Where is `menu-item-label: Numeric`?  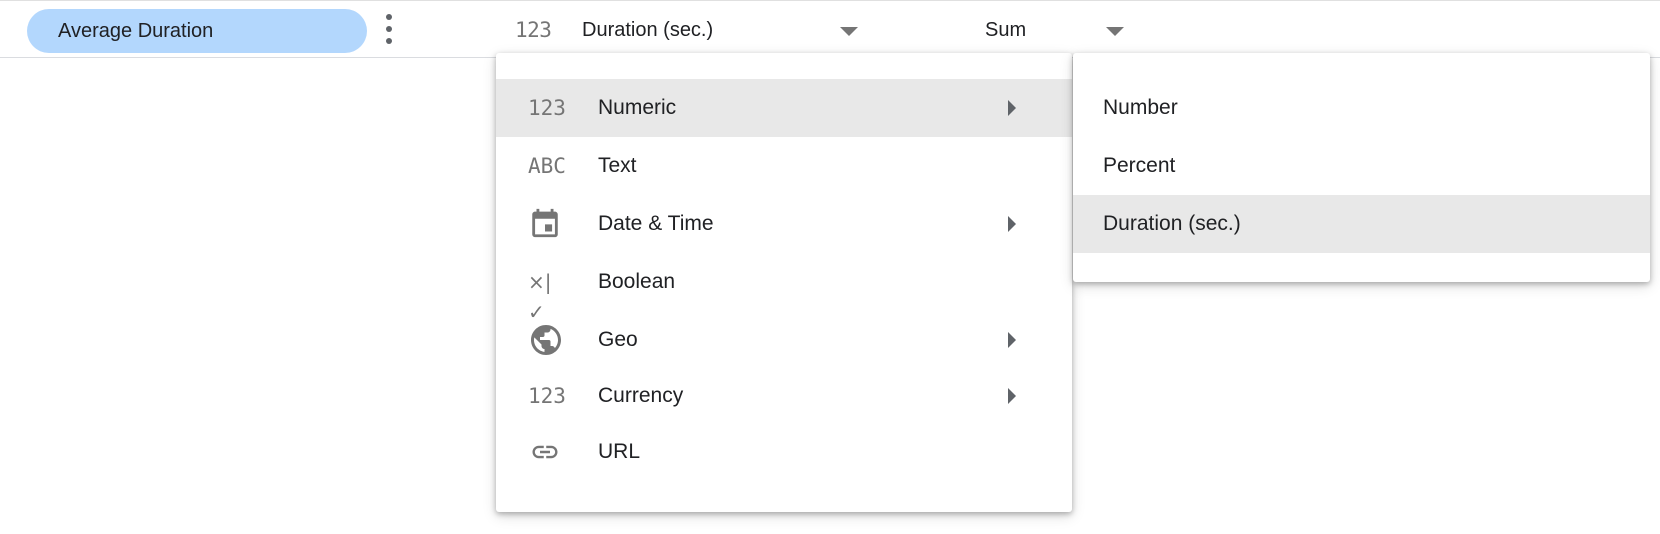
menu-item-label: Numeric is located at coordinates (637, 107).